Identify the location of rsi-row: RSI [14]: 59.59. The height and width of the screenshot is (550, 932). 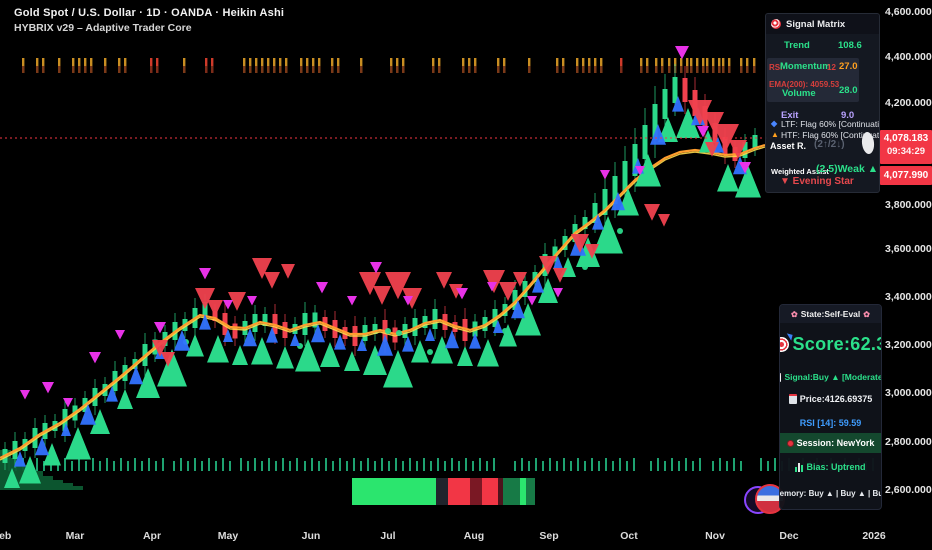
(830, 423).